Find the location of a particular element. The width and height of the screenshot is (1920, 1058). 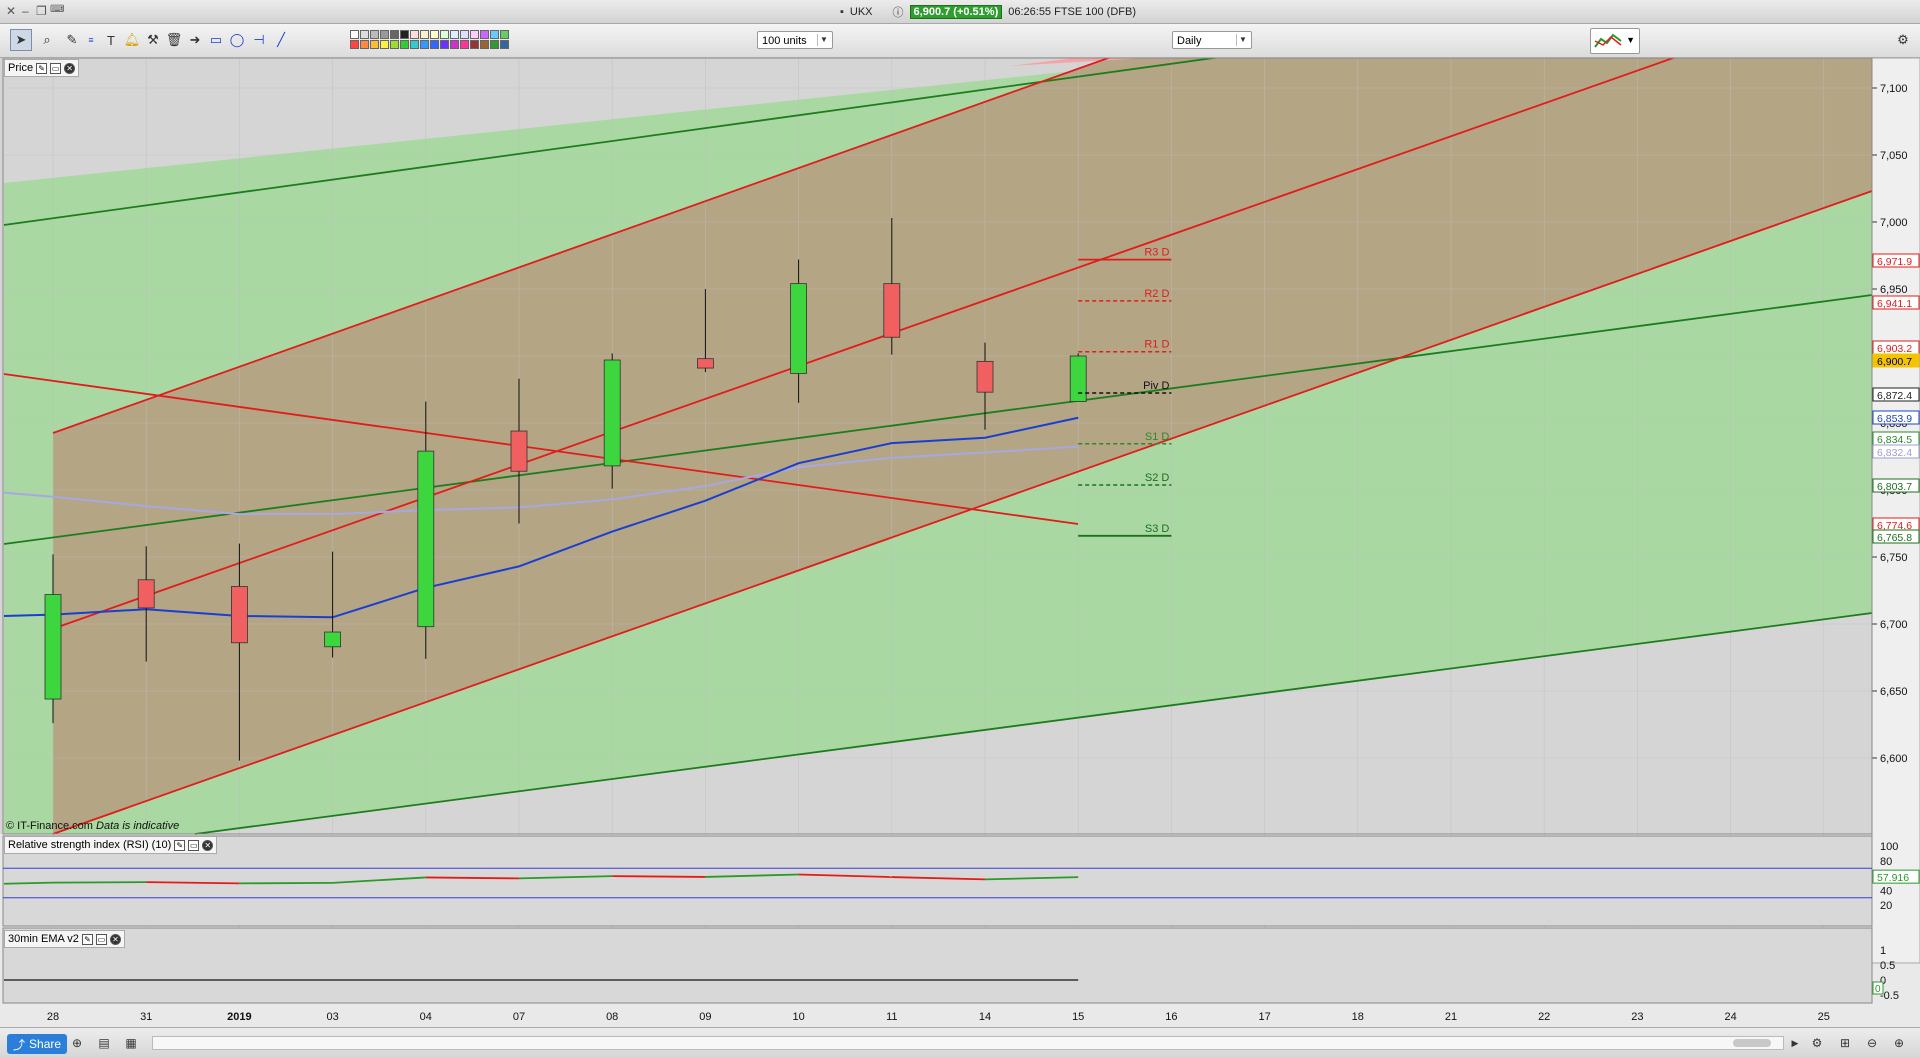

trash-icon: 🗑︎ is located at coordinates (174, 40).